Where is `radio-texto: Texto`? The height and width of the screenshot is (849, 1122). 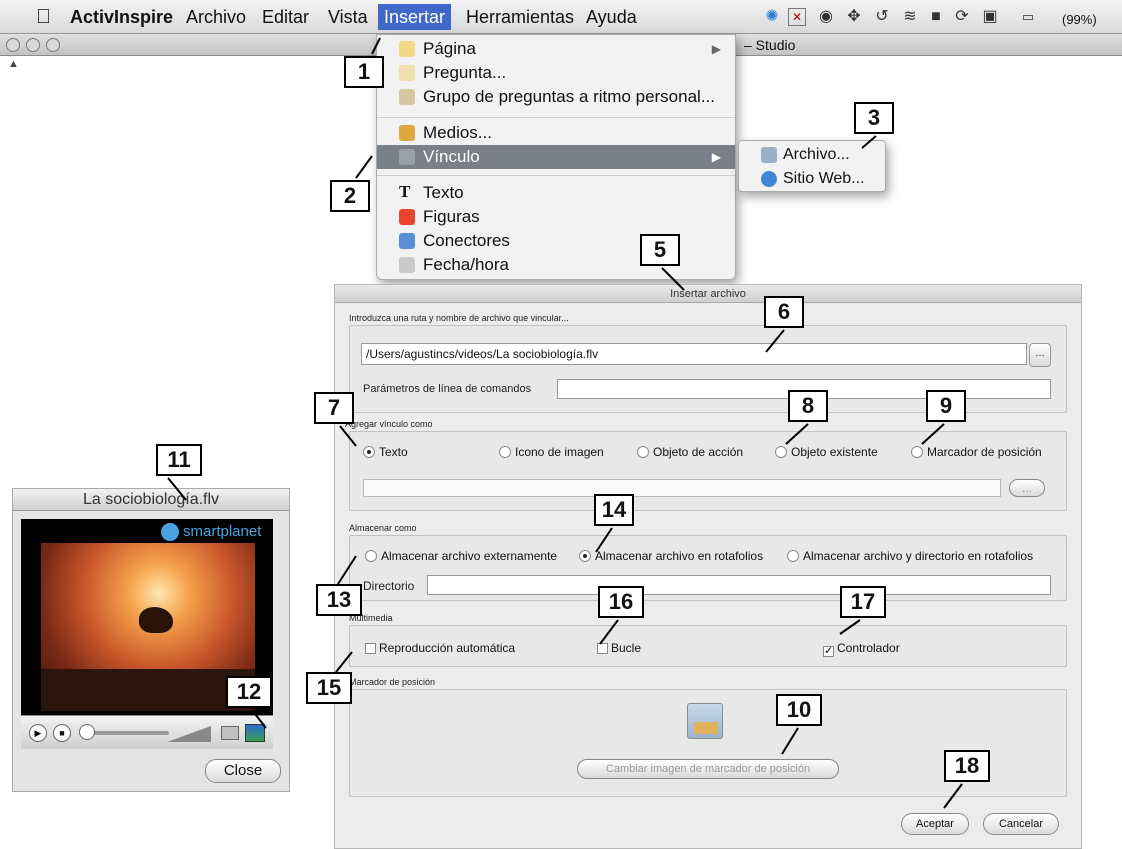
radio-texto: Texto is located at coordinates (385, 452).